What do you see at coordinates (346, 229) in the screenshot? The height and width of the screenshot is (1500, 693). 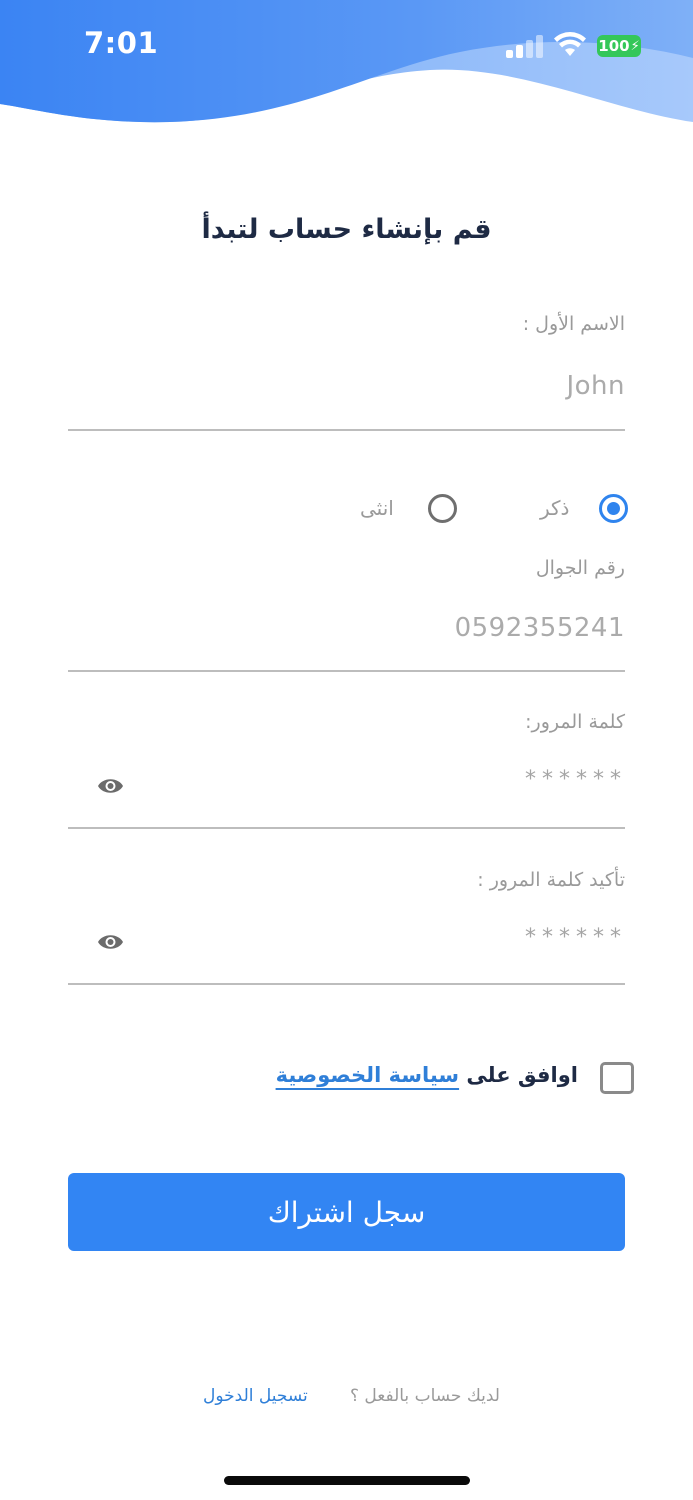 I see `page-title: قم بإنشاء حساب لتبدأ` at bounding box center [346, 229].